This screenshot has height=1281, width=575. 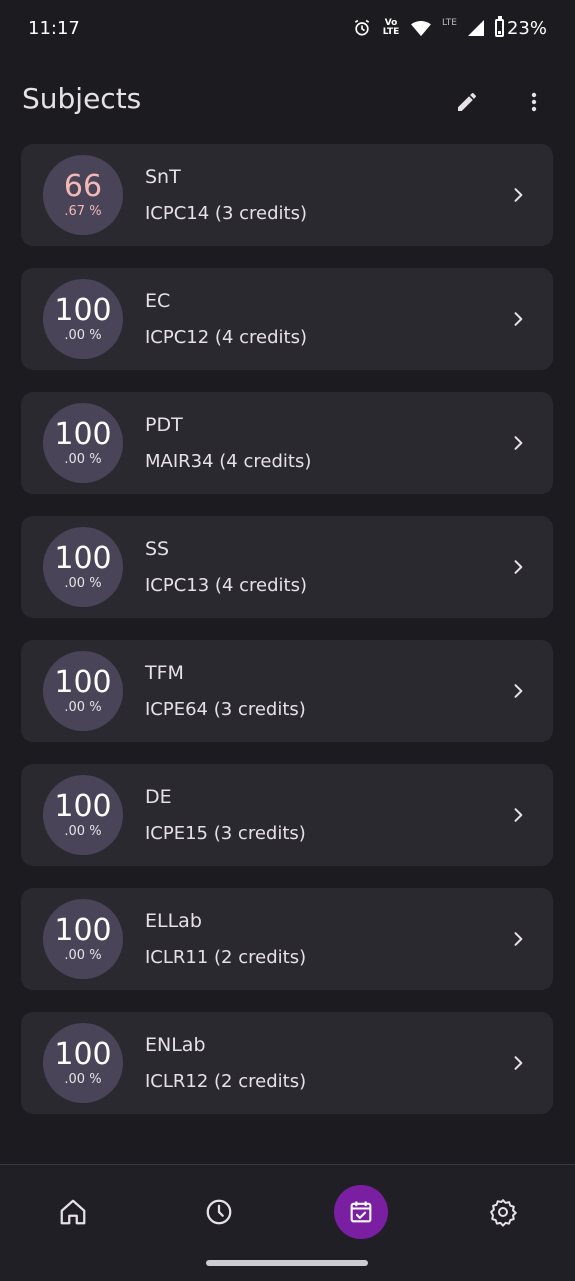 What do you see at coordinates (421, 28) in the screenshot?
I see `wifi-icon` at bounding box center [421, 28].